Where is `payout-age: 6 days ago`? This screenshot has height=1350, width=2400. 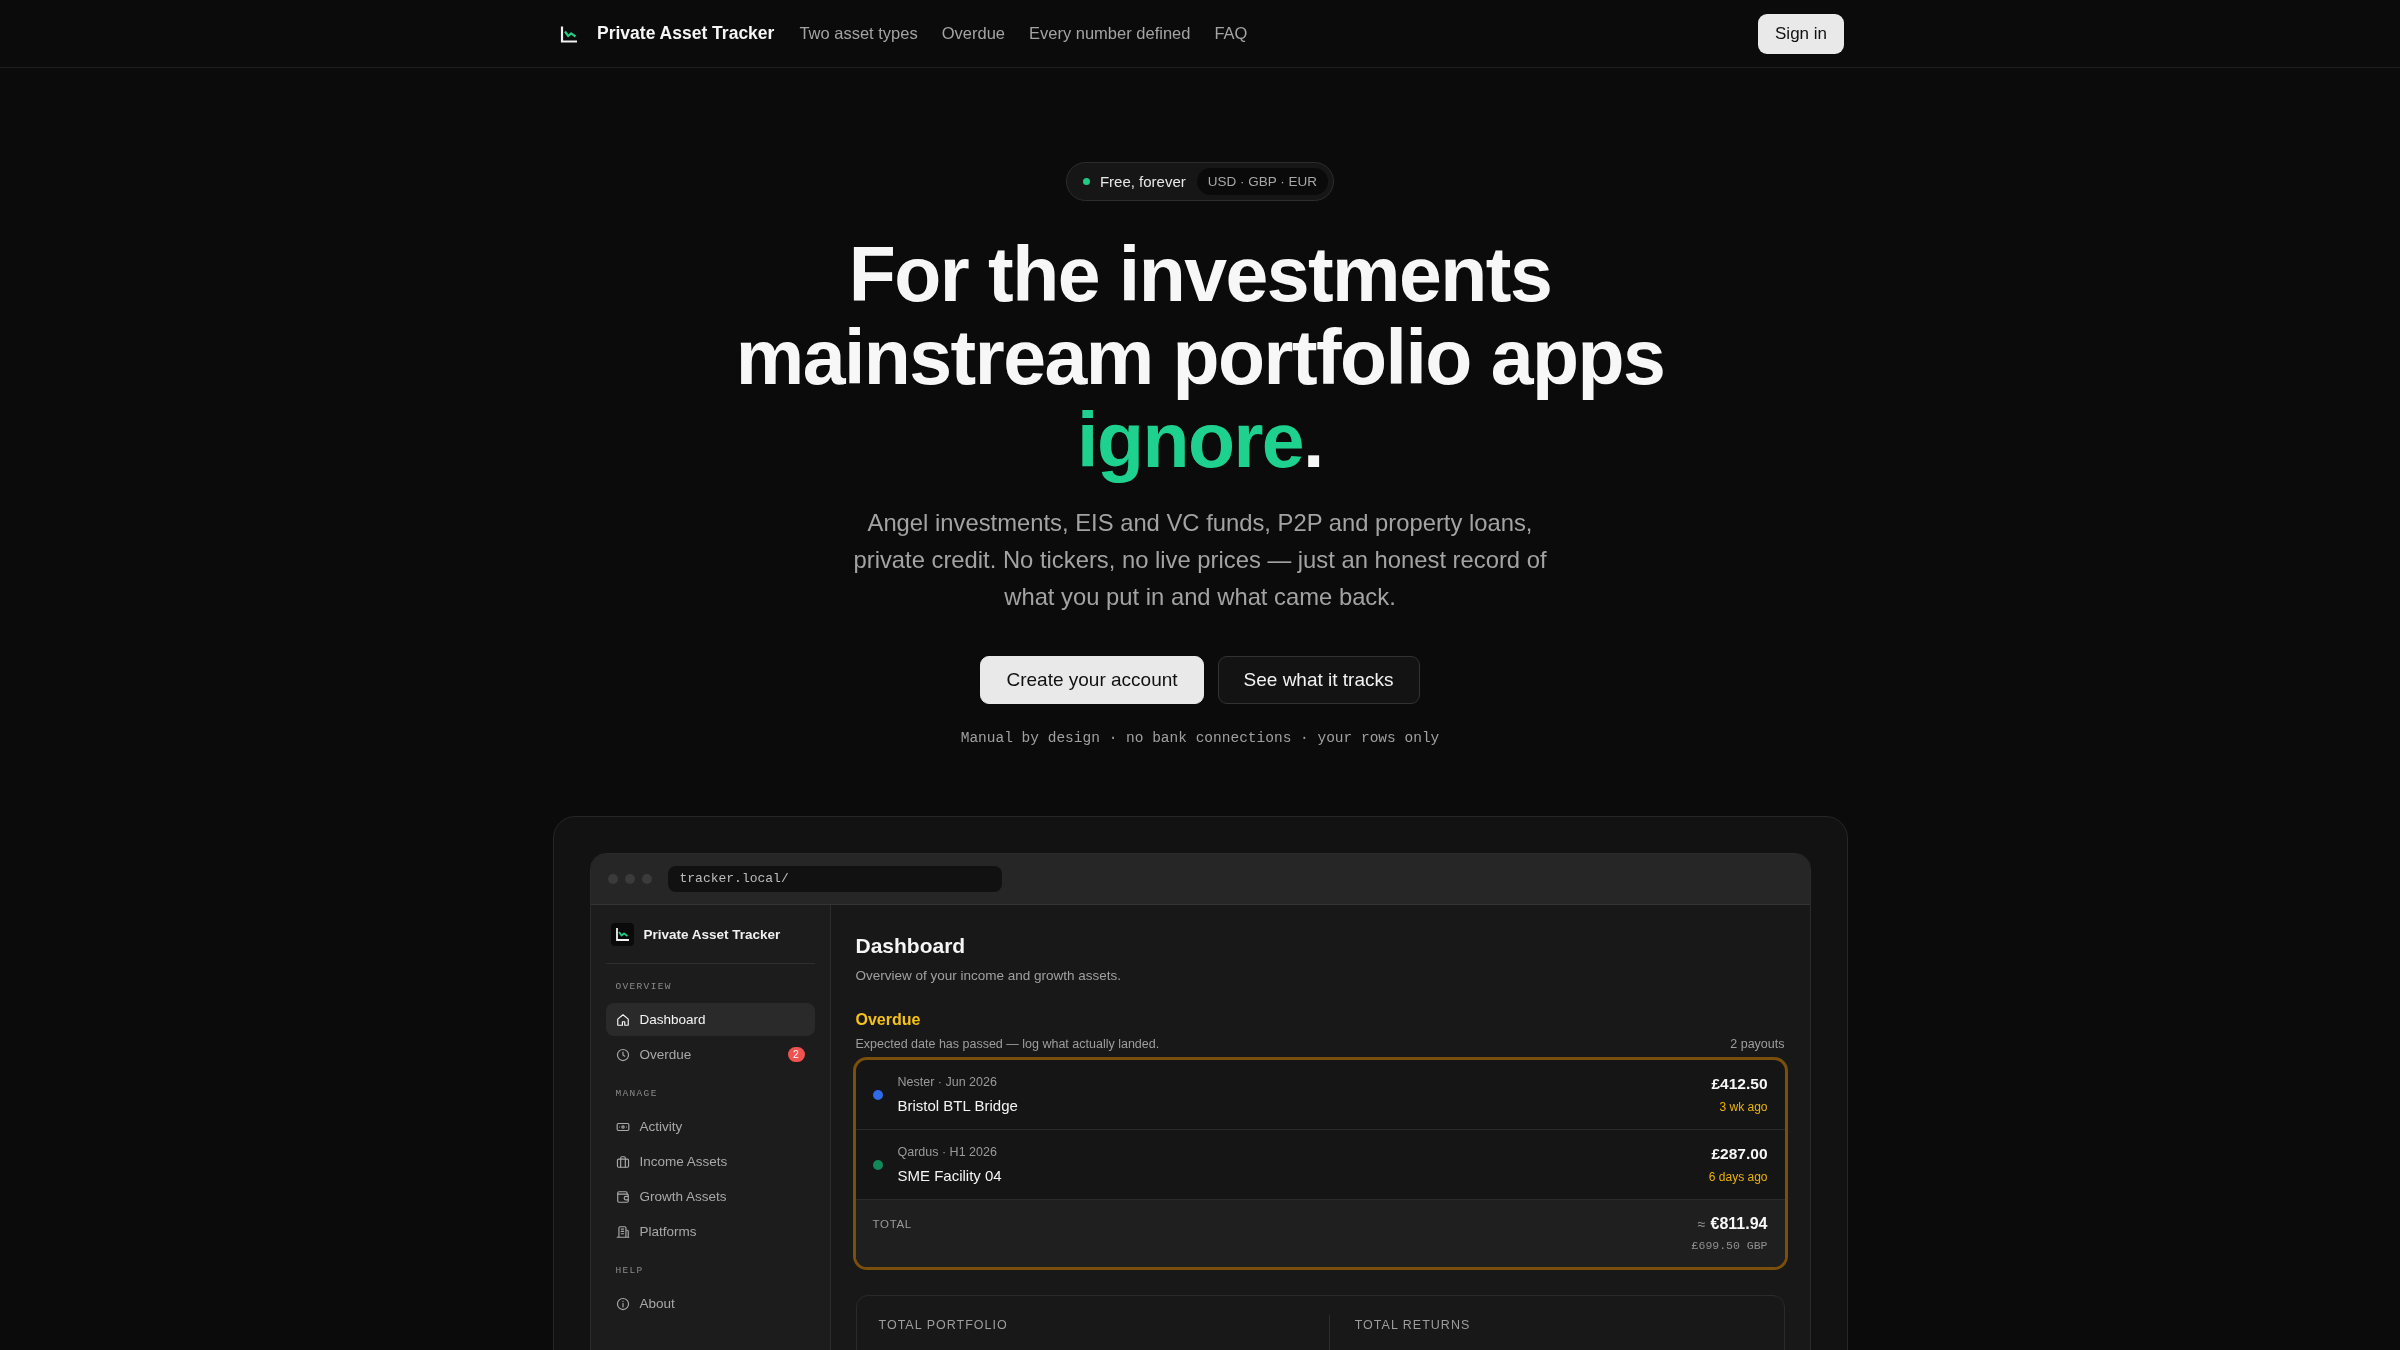 payout-age: 6 days ago is located at coordinates (1738, 1176).